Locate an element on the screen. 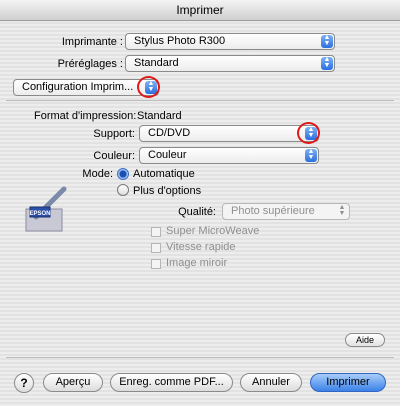 This screenshot has height=406, width=400. title-bar: Imprimer is located at coordinates (200, 10).